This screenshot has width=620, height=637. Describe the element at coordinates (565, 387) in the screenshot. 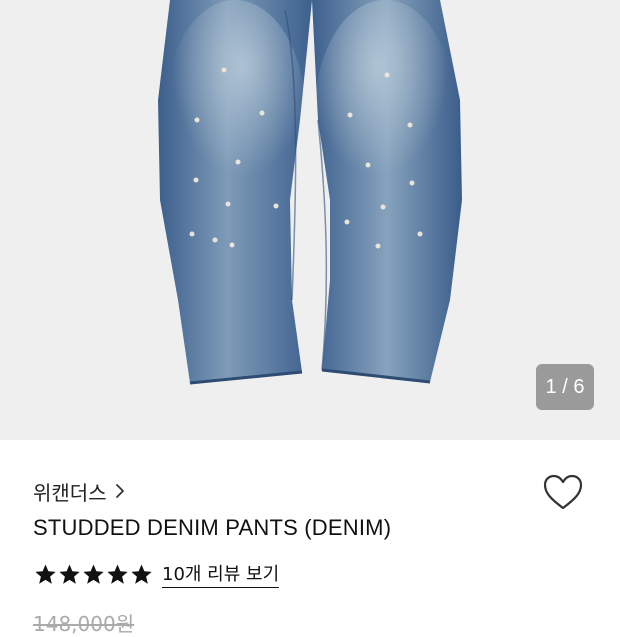

I see `image-counter: 1 / 6` at that location.